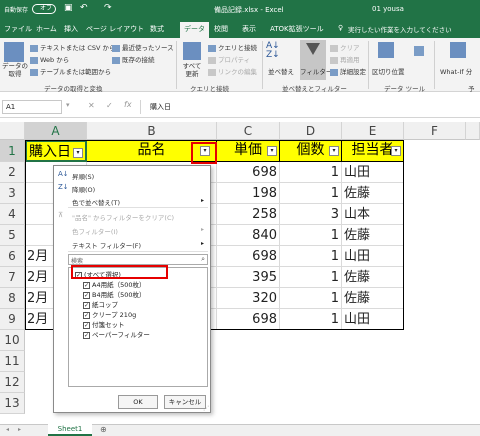 This screenshot has height=436, width=480. What do you see at coordinates (311, 151) in the screenshot?
I see `header-cell-quantity: 個数 ▾` at bounding box center [311, 151].